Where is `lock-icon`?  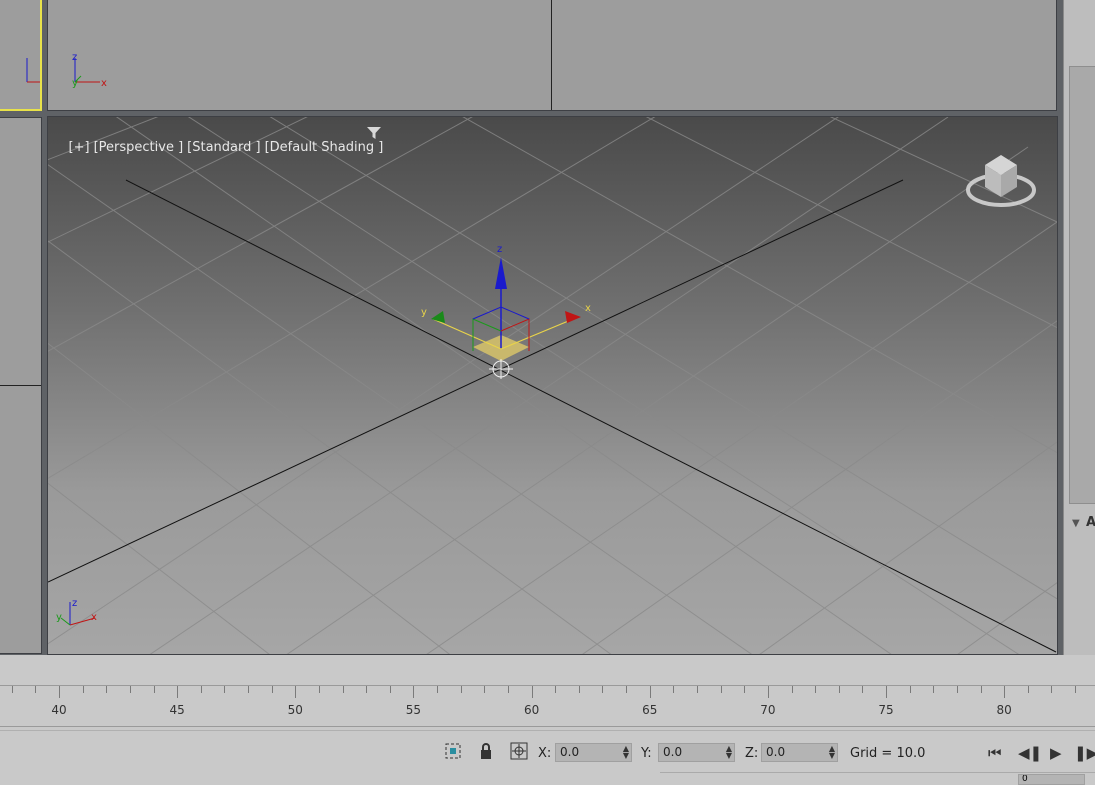 lock-icon is located at coordinates (486, 751).